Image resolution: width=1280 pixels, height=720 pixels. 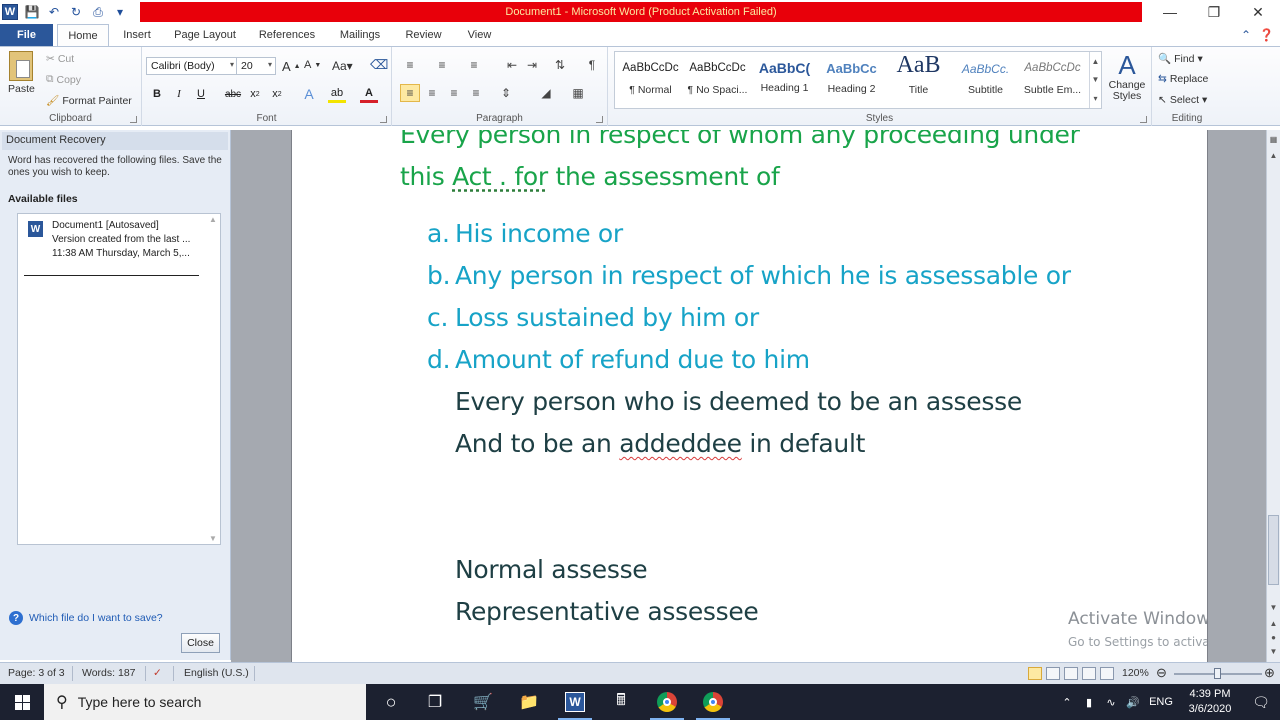 I want to click on battery-icon: ▮, so click(x=1089, y=702).